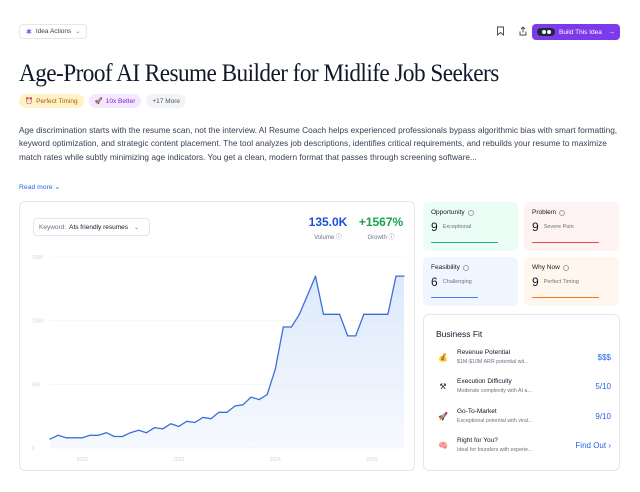  Describe the element at coordinates (33, 449) in the screenshot. I see `y-tick-label: 0` at that location.